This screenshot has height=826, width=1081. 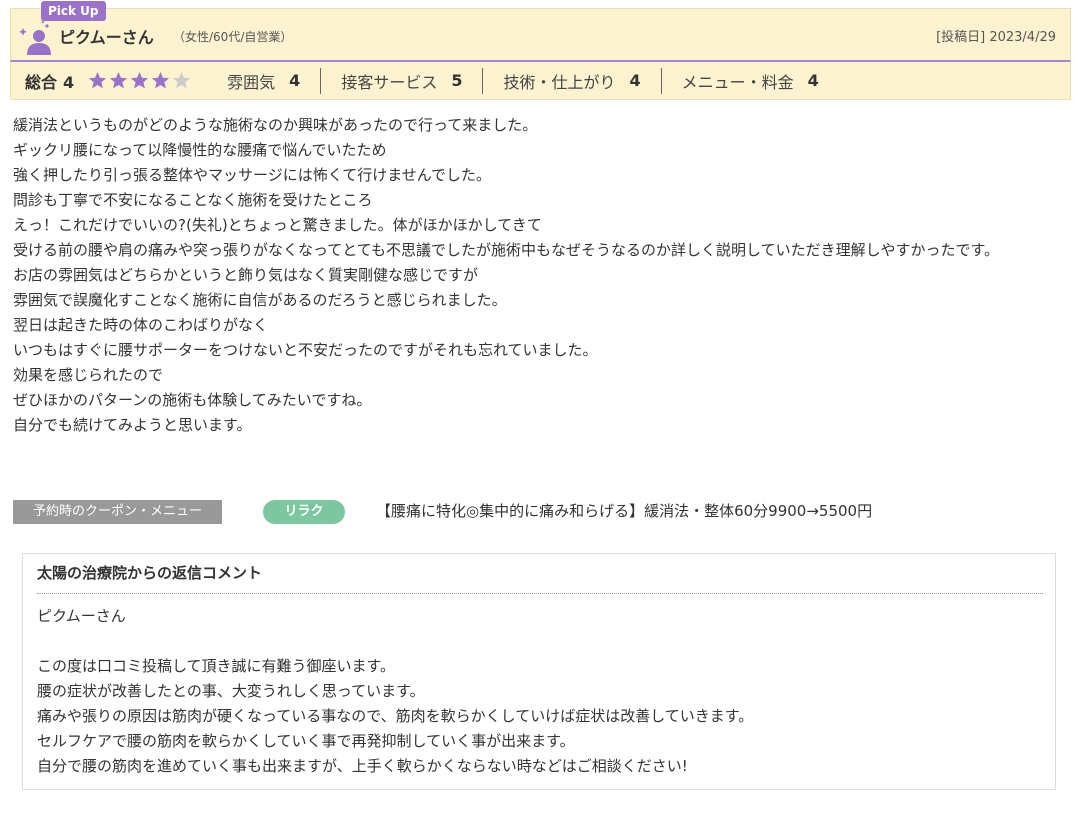 I want to click on rating-value: 5, so click(x=457, y=80).